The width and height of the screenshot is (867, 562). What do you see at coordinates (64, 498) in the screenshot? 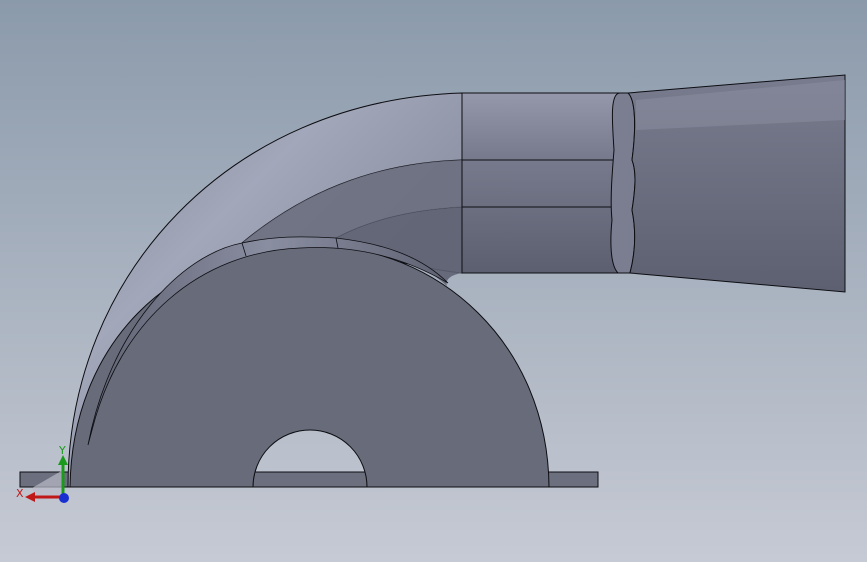
I see `z-axis-dot` at bounding box center [64, 498].